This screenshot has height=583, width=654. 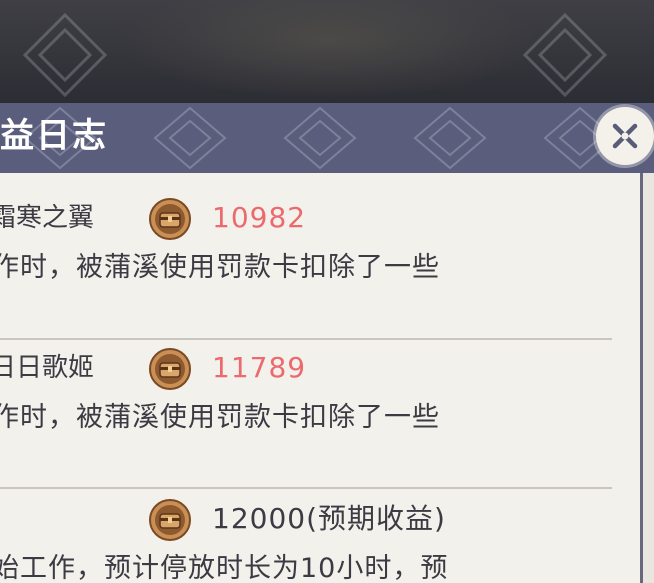 I want to click on scrollbar, so click(x=647, y=378).